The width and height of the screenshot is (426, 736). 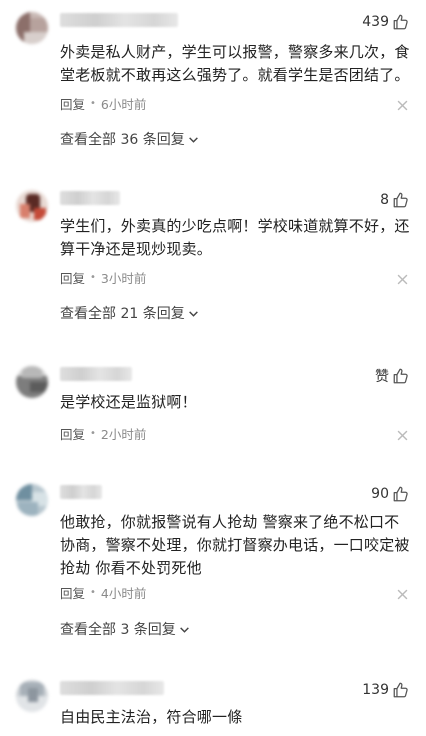 I want to click on like-button: 439, so click(x=386, y=22).